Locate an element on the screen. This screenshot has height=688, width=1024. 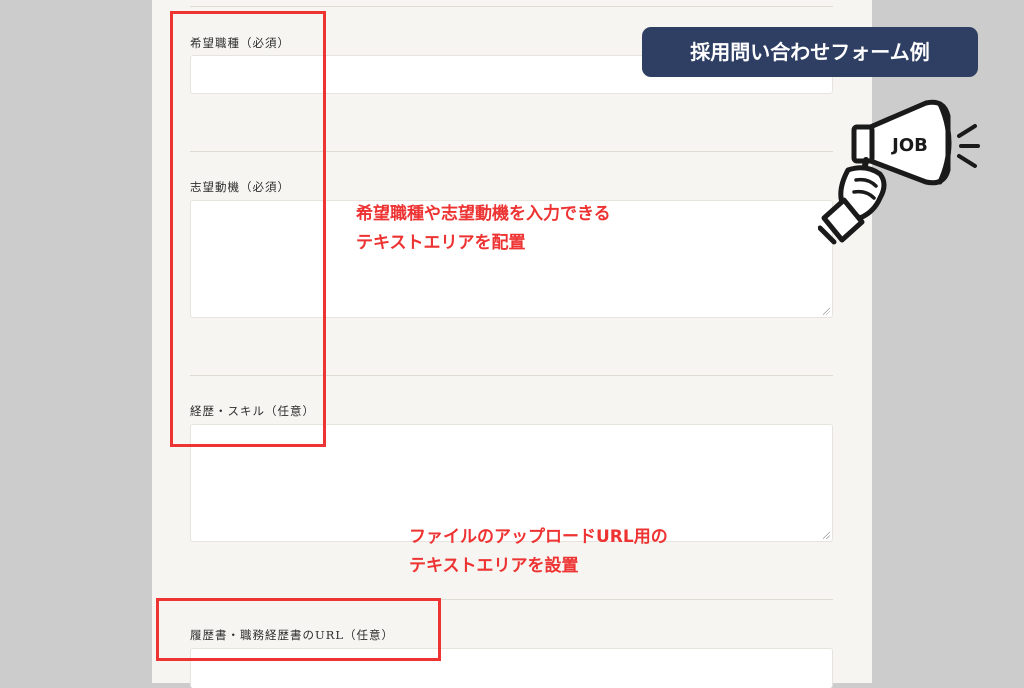
annotation-line: ファイルのアップロードURL用の is located at coordinates (538, 537).